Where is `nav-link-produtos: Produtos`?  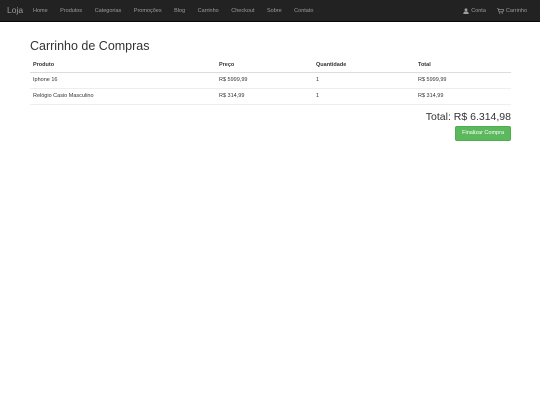 nav-link-produtos: Produtos is located at coordinates (71, 11).